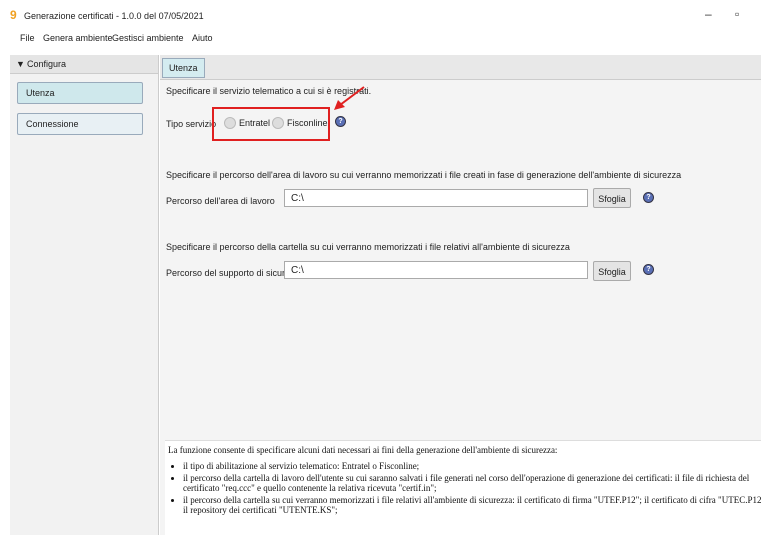 The height and width of the screenshot is (536, 761). Describe the element at coordinates (80, 93) in the screenshot. I see `sidebar-item-utenza: Utenza` at that location.